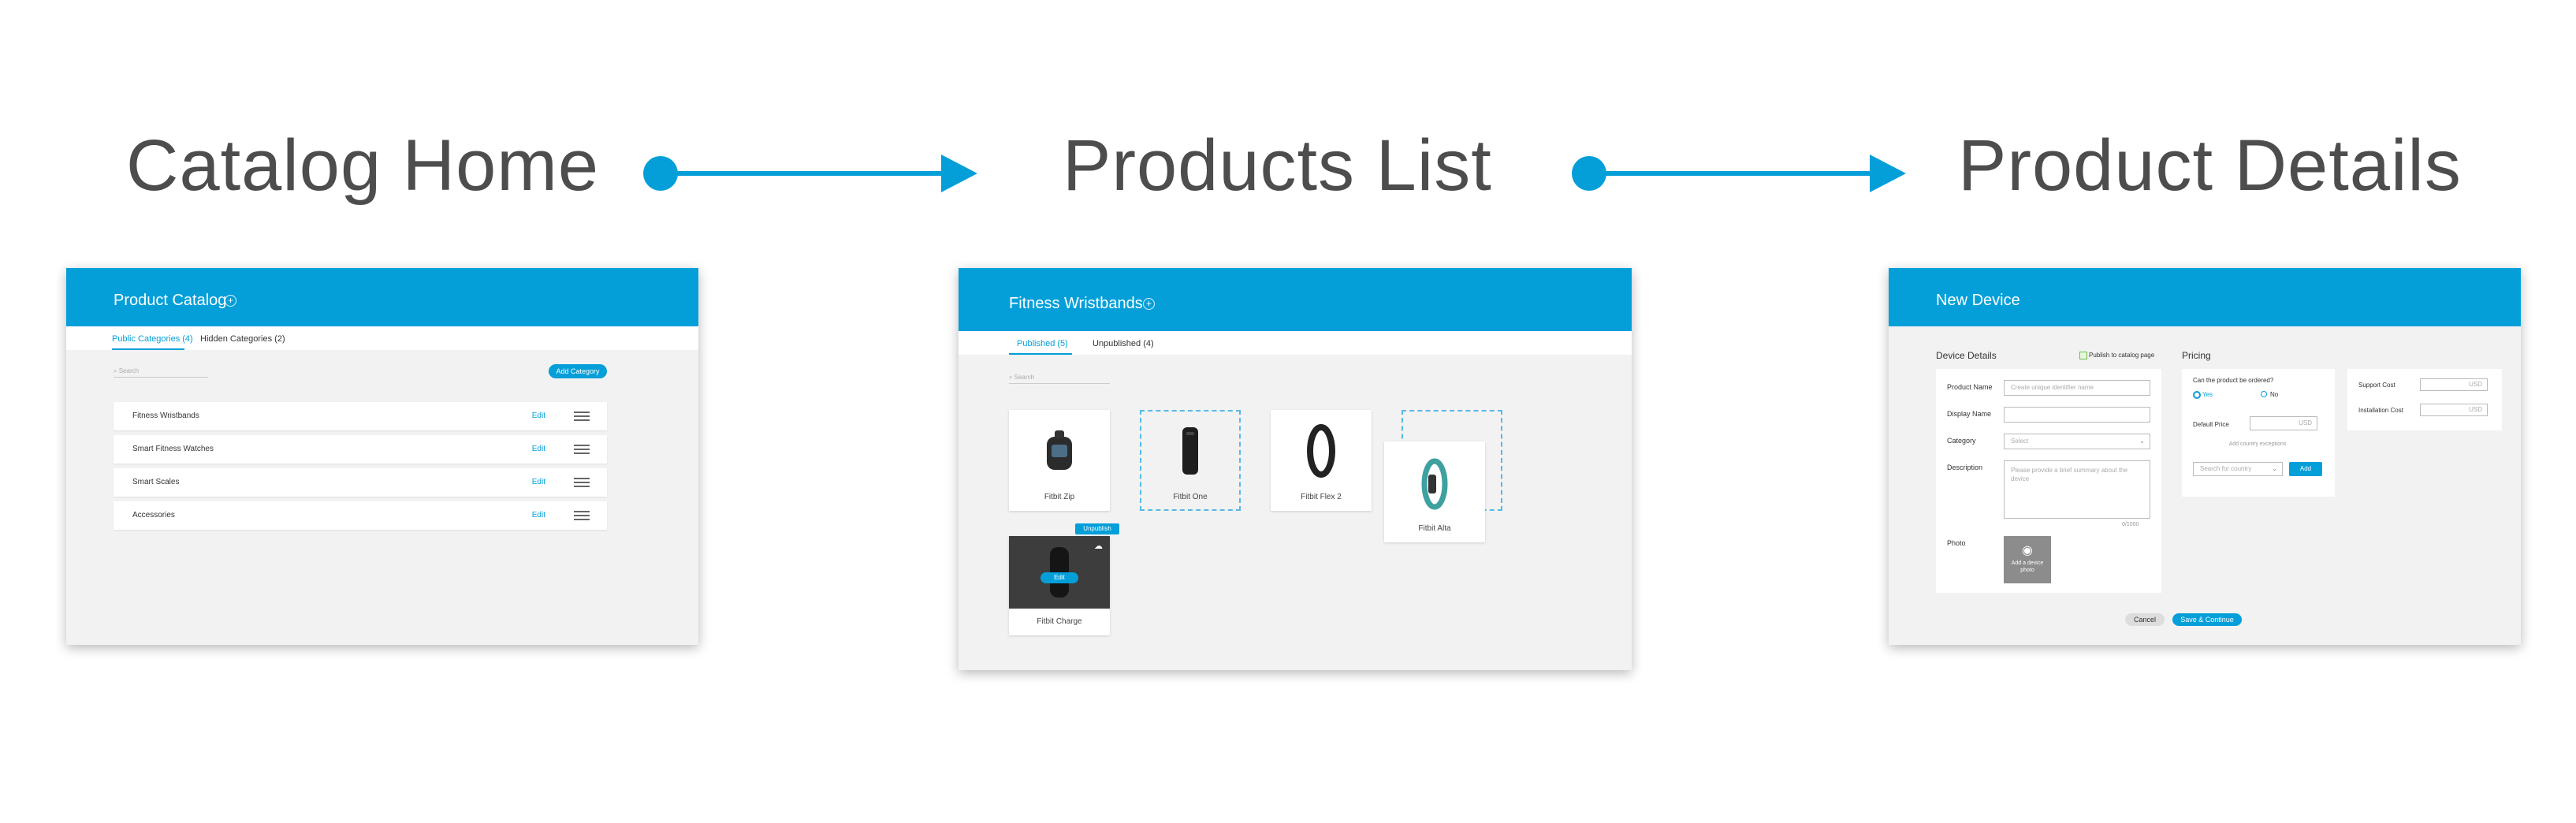 The height and width of the screenshot is (823, 2576). What do you see at coordinates (1966, 355) in the screenshot?
I see `device-details-heading: Device Details` at bounding box center [1966, 355].